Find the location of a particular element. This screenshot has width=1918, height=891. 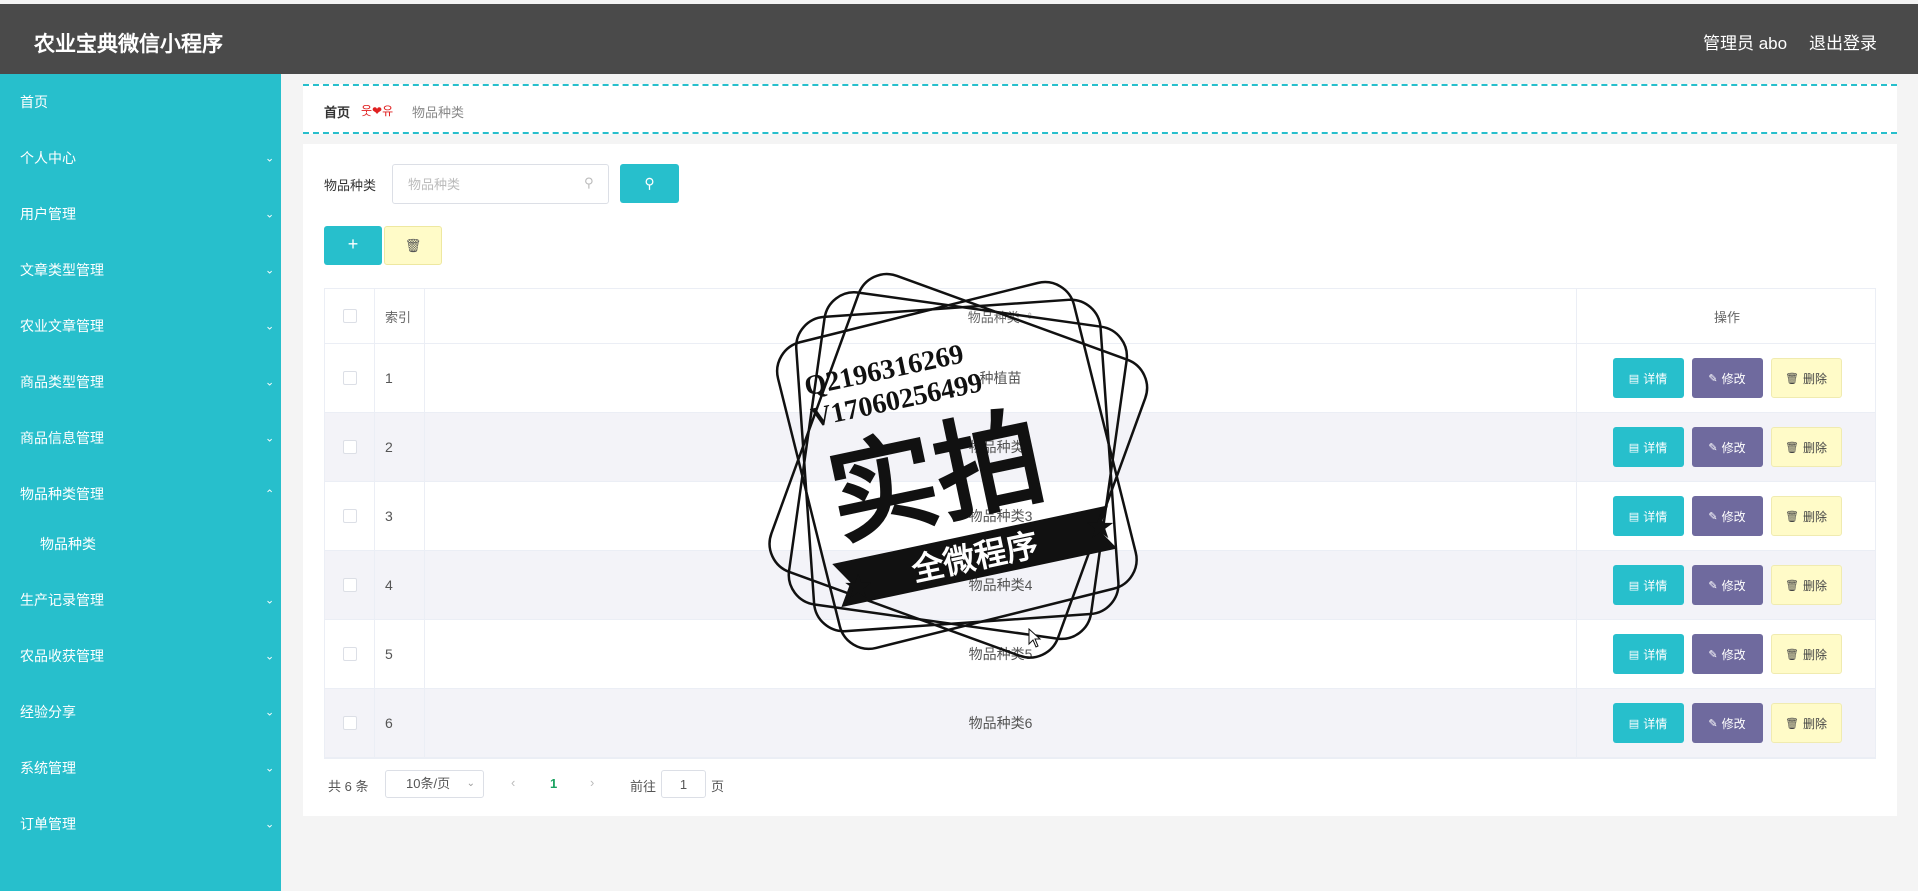

sidebar-item-articles: 农业文章管理 ⌄ is located at coordinates (140, 326).